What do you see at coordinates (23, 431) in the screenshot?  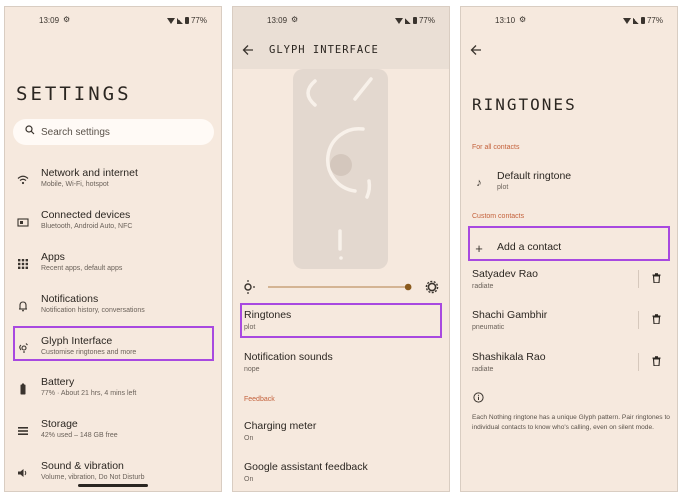 I see `storage-icon` at bounding box center [23, 431].